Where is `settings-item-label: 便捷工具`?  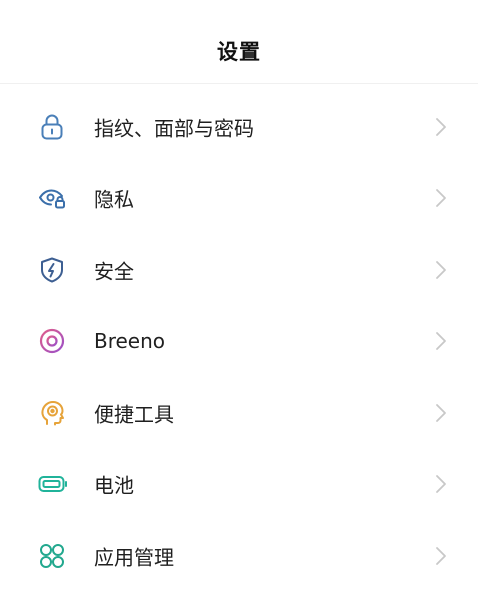
settings-item-label: 便捷工具 is located at coordinates (134, 414).